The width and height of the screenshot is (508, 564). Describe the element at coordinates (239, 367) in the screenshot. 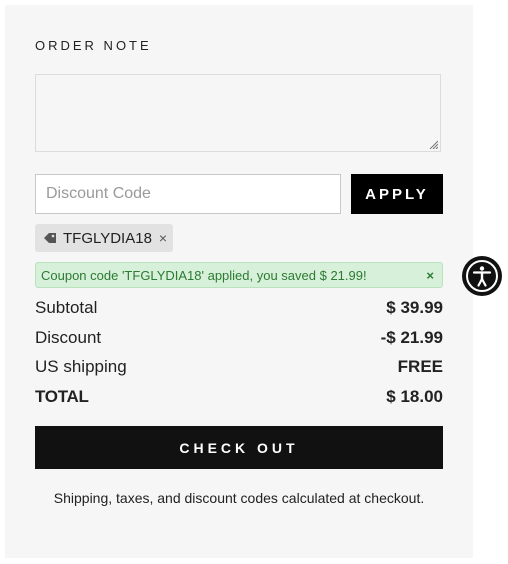

I see `shipping-row: US shipping FREE` at that location.